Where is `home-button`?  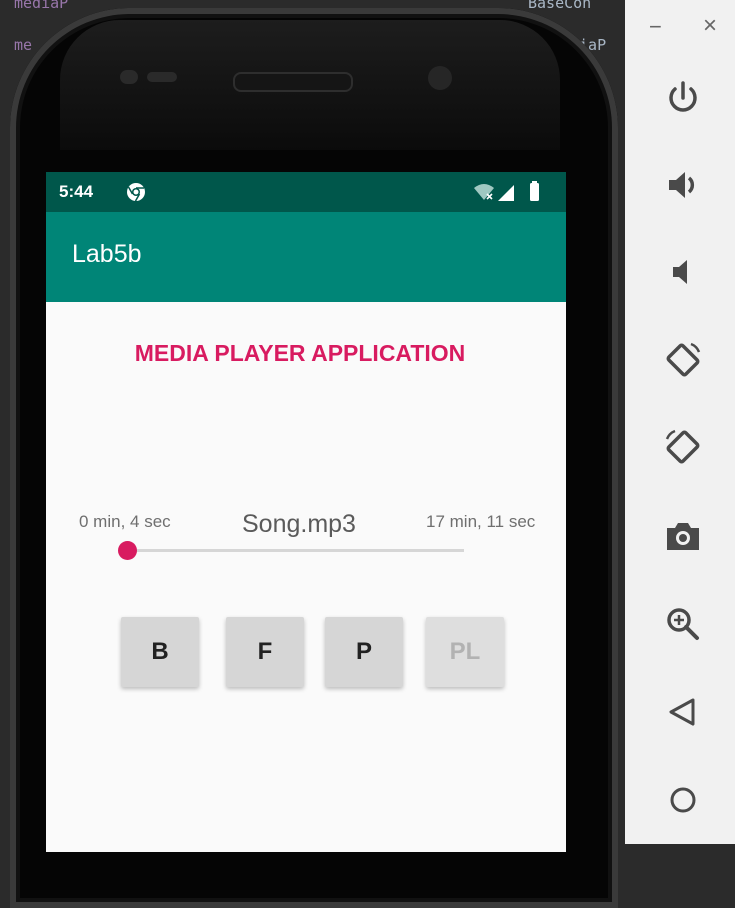 home-button is located at coordinates (683, 800).